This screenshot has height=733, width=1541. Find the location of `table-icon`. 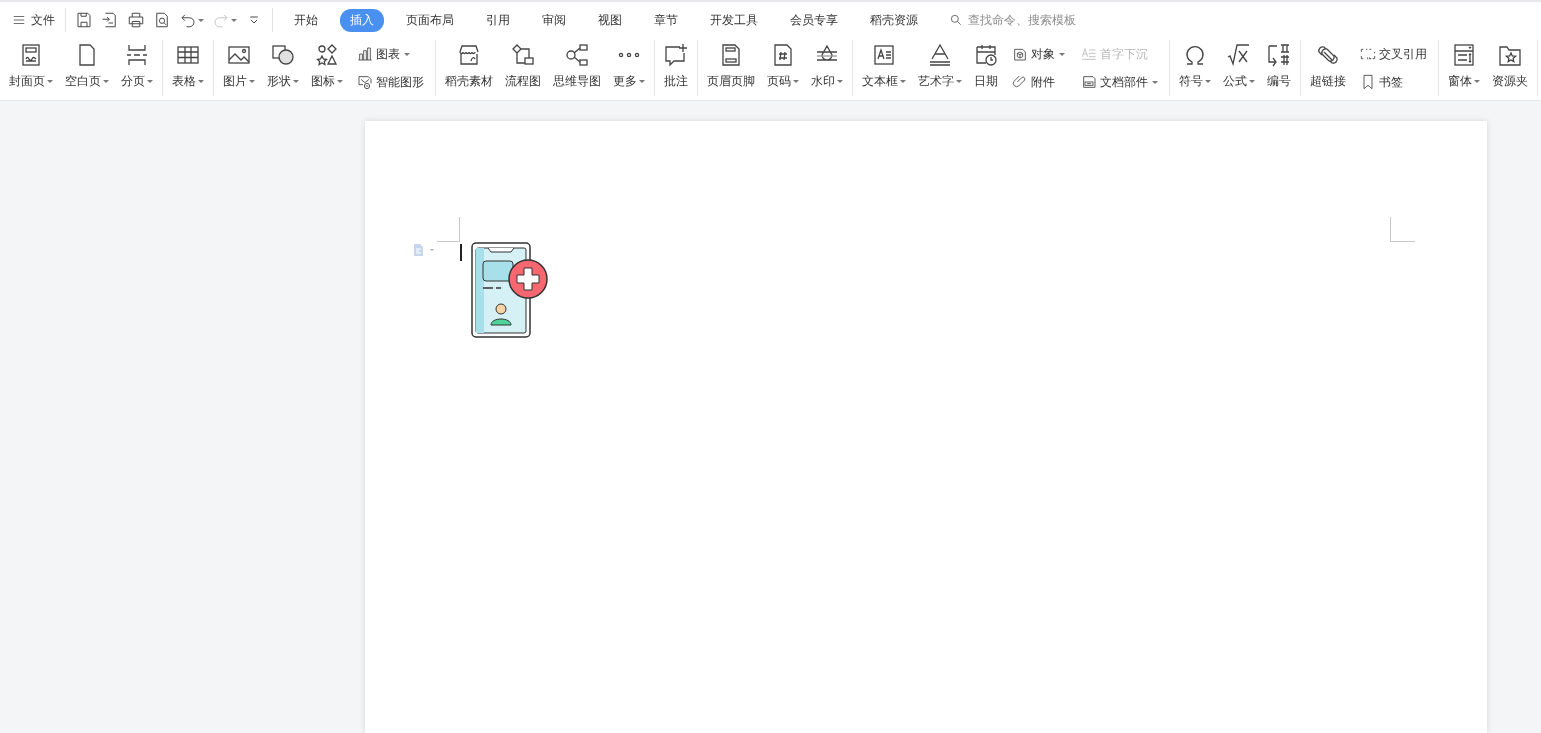

table-icon is located at coordinates (188, 55).